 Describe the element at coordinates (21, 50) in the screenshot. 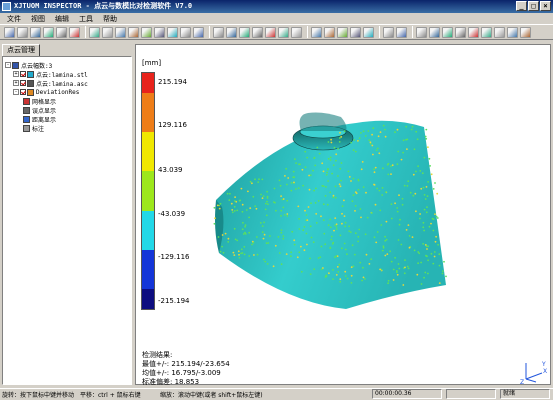

I see `tab-point-cloud-manager: 点云管理` at that location.